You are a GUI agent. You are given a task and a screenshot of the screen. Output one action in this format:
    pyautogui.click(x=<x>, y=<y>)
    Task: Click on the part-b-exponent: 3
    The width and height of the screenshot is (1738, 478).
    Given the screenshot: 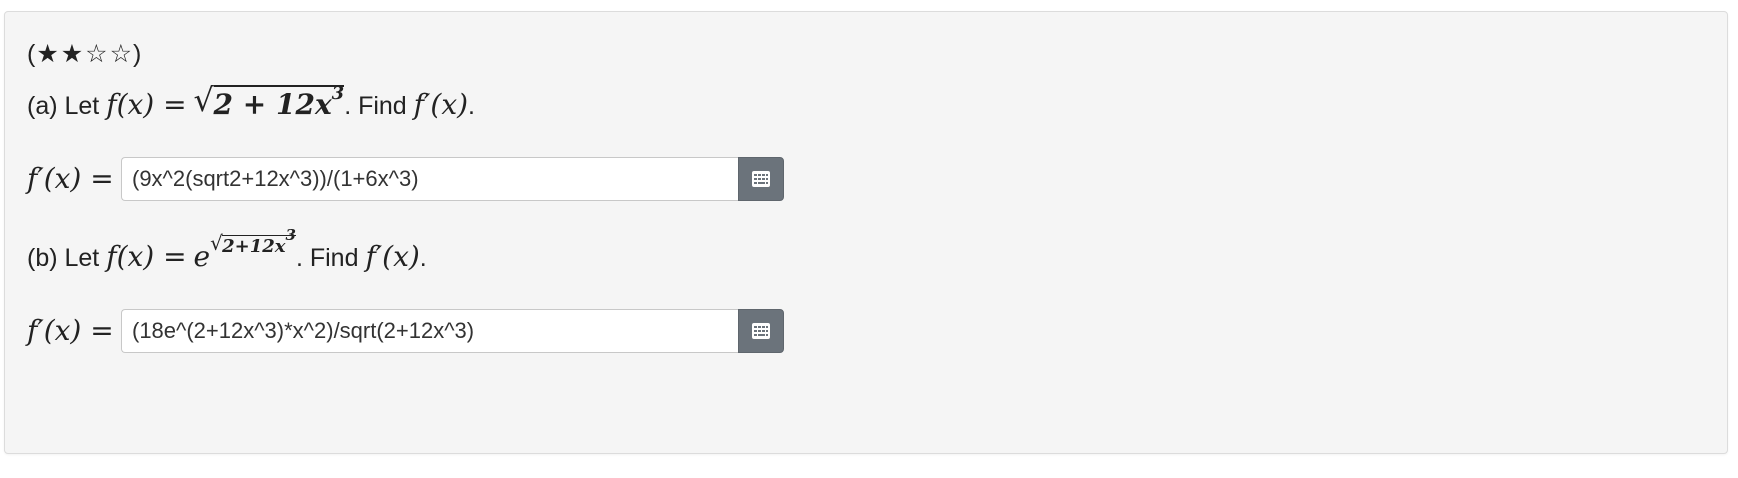 What is the action you would take?
    pyautogui.click(x=290, y=235)
    